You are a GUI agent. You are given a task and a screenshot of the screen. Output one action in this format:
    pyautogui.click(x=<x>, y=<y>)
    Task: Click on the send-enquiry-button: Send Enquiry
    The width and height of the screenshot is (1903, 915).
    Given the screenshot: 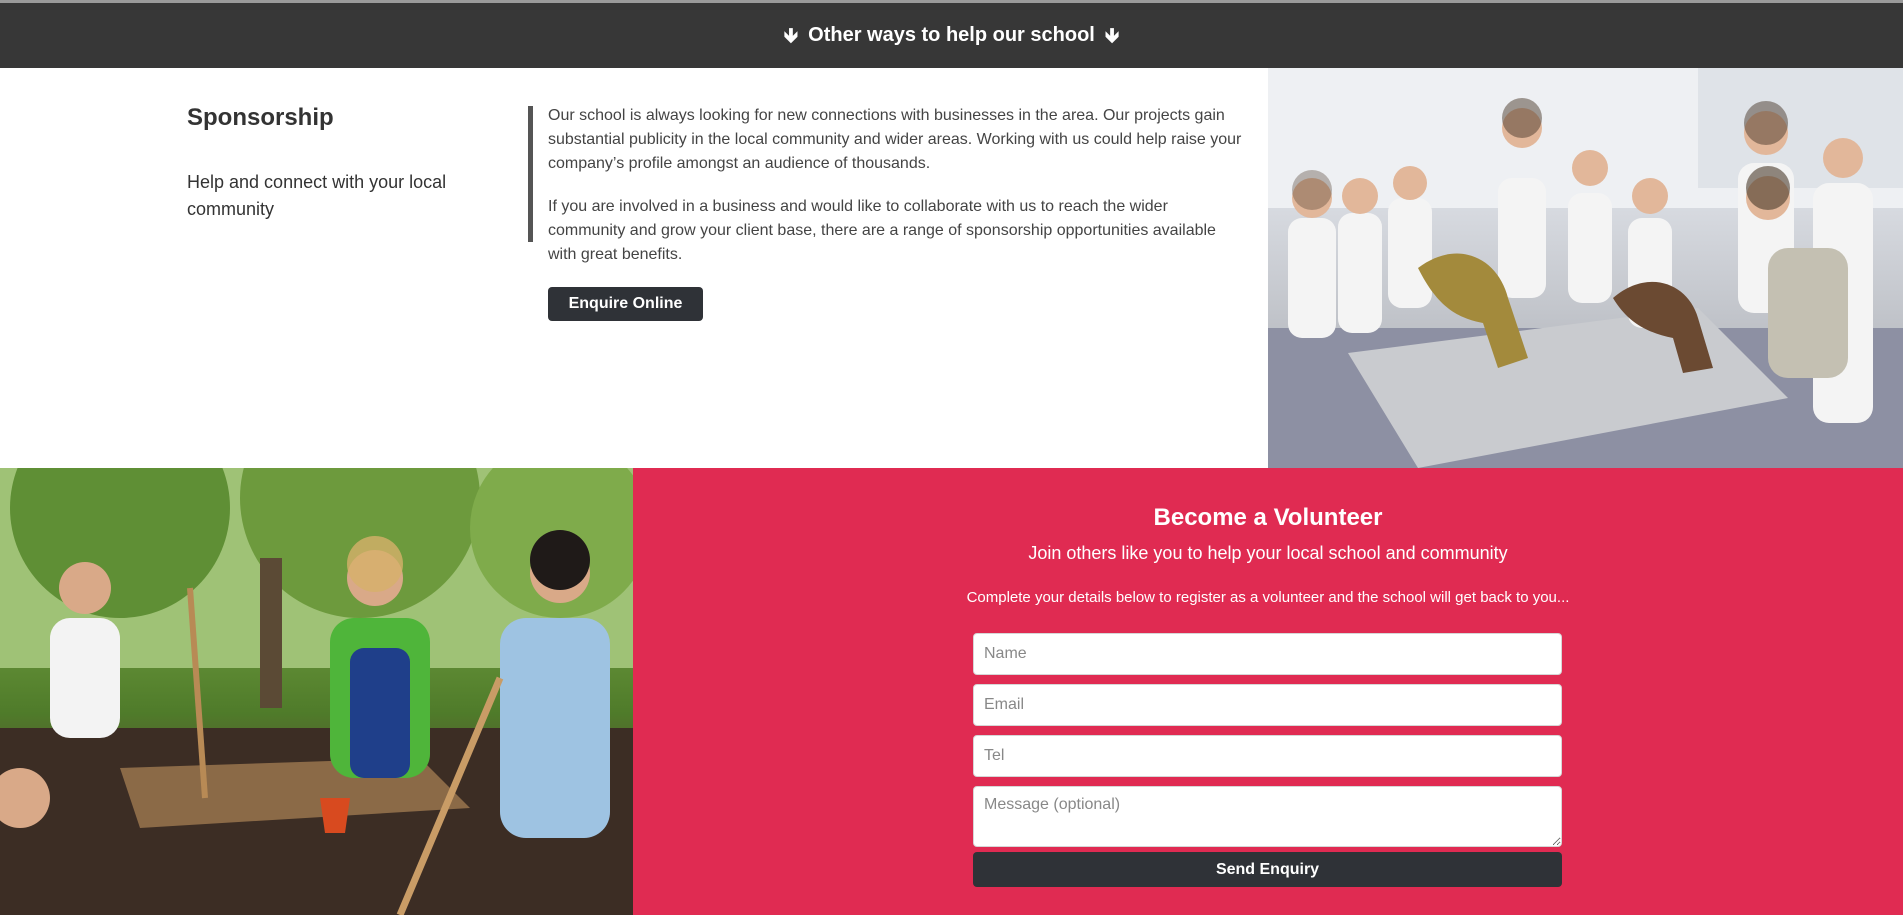 What is the action you would take?
    pyautogui.click(x=1267, y=869)
    